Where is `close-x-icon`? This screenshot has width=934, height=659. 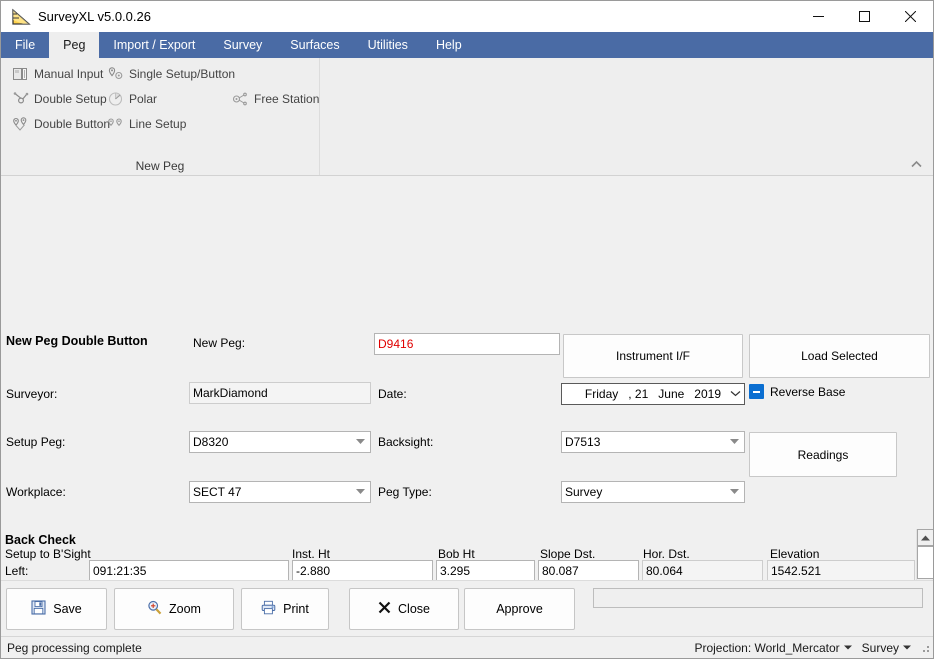
close-x-icon is located at coordinates (384, 609).